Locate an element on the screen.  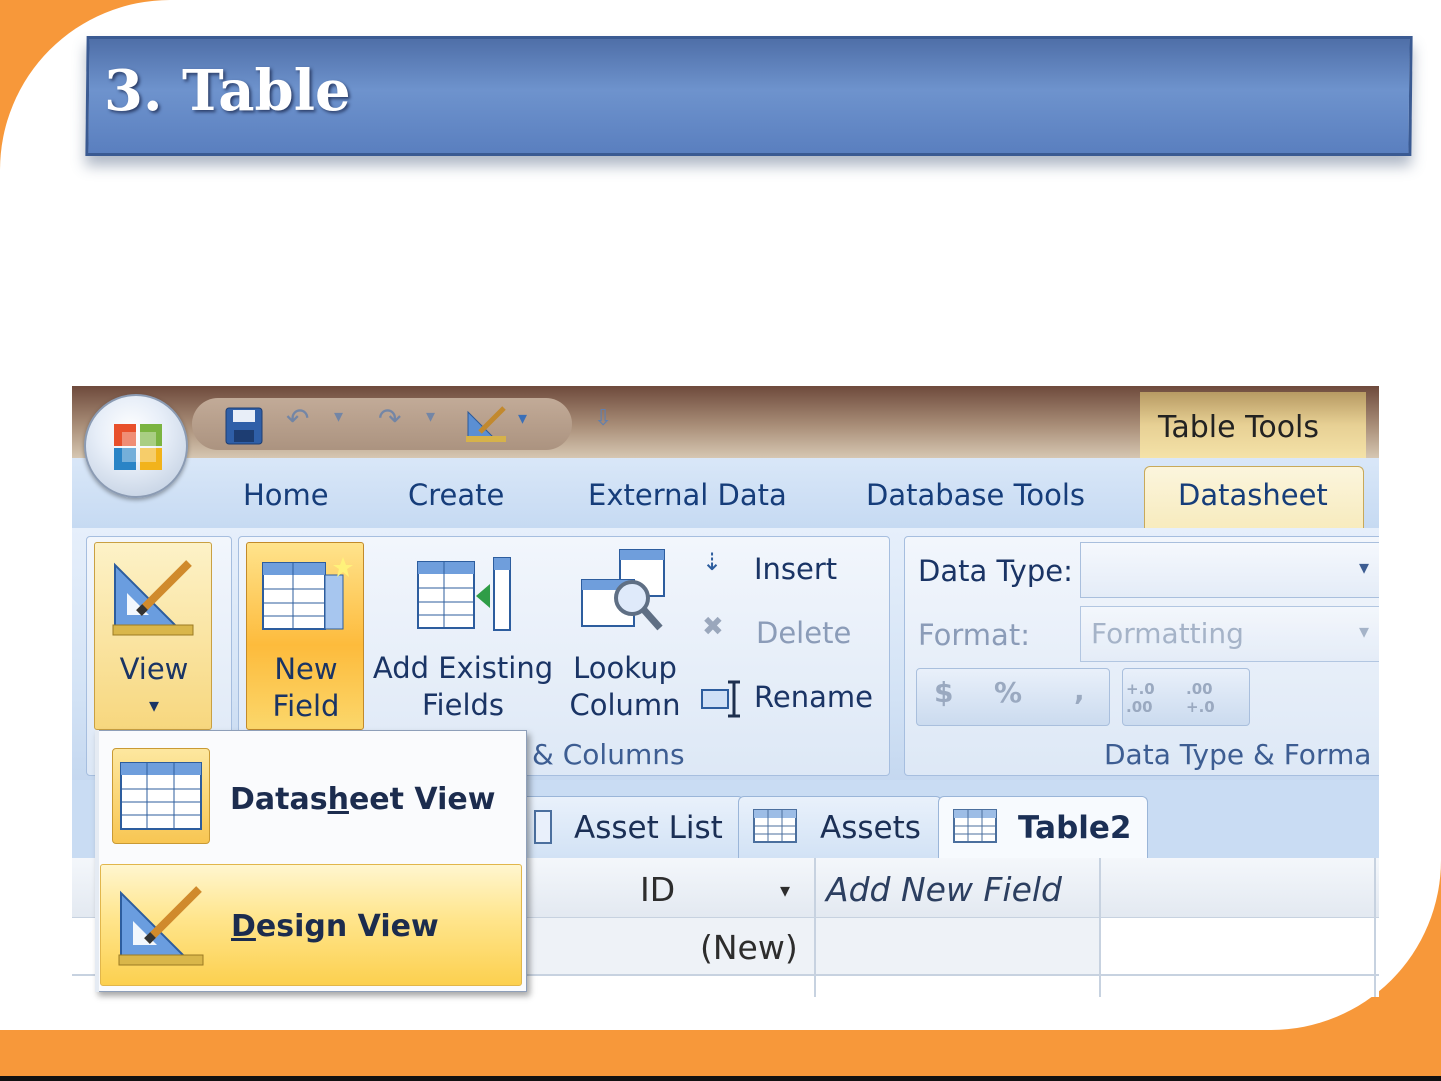
add-existing-line2: Fields is located at coordinates (463, 705).